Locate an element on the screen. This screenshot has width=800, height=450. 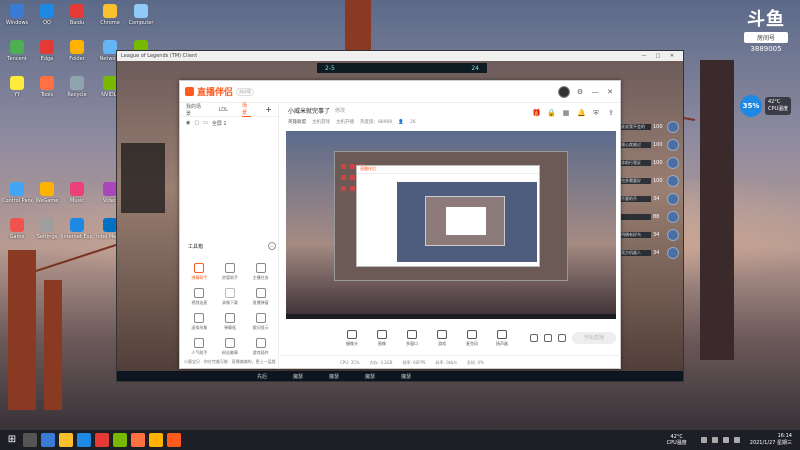
desktop-icon: Edge is located at coordinates (47, 51).